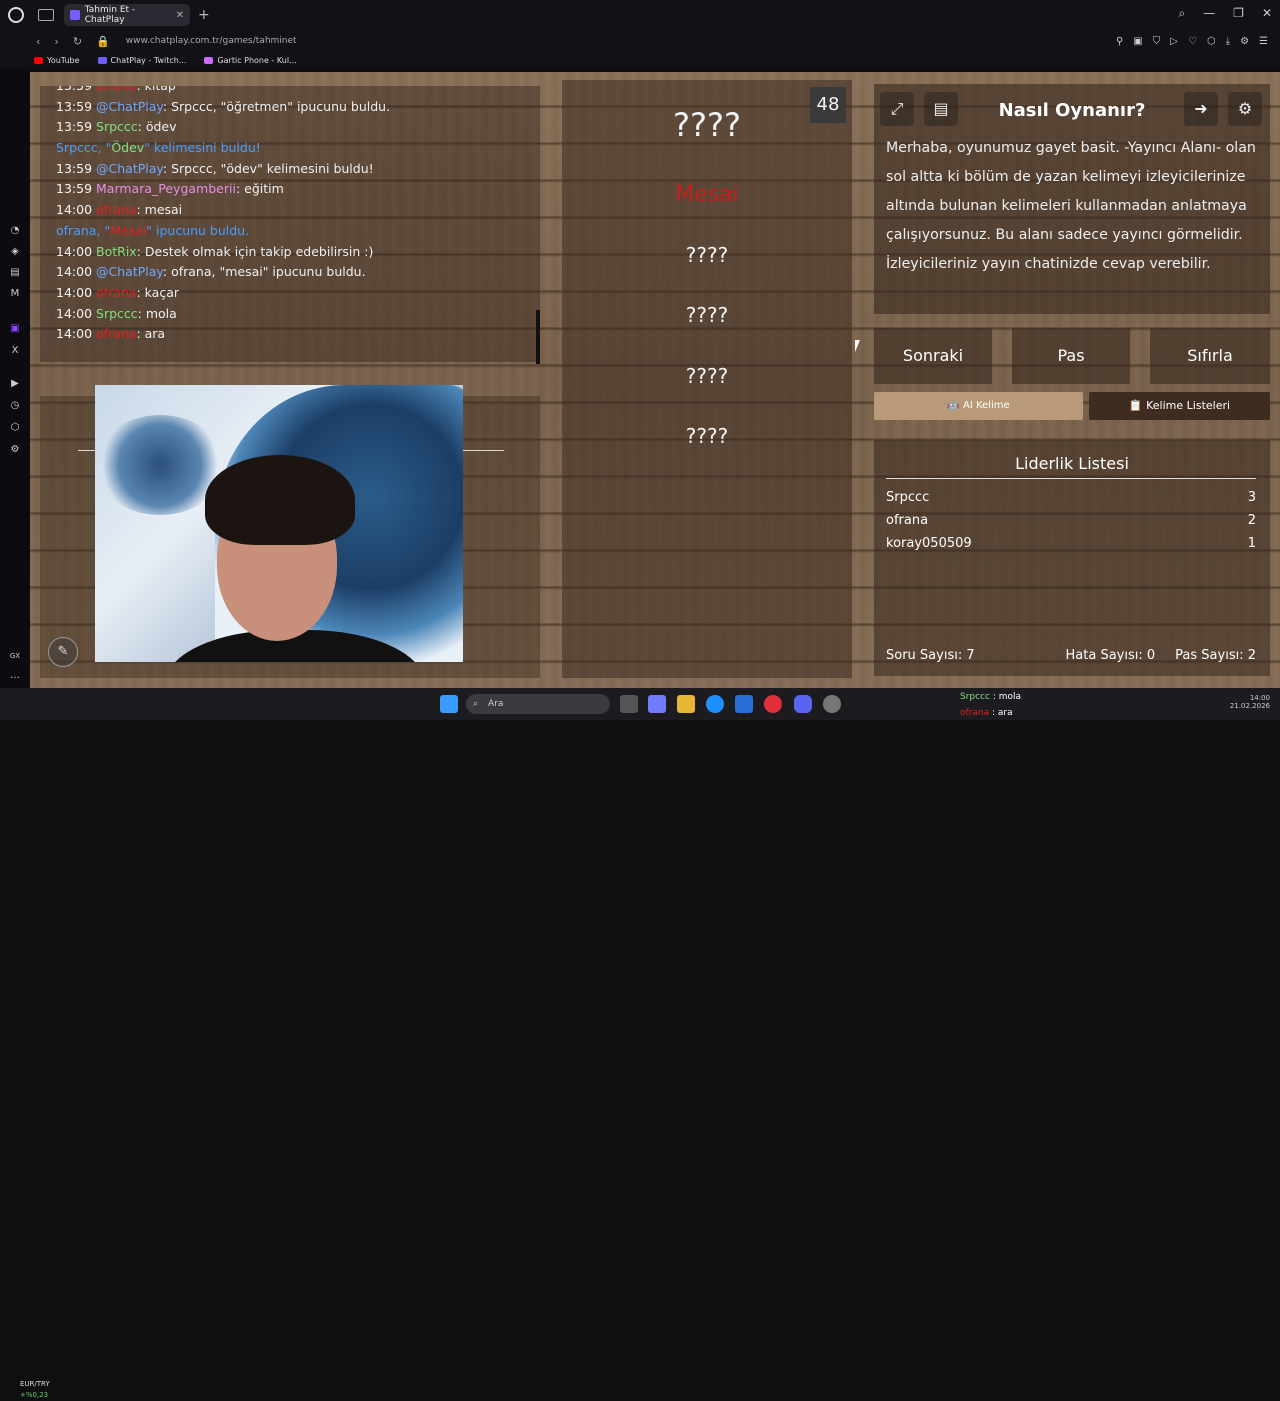  Describe the element at coordinates (63, 652) in the screenshot. I see `edit-pencil-button: ✎` at that location.